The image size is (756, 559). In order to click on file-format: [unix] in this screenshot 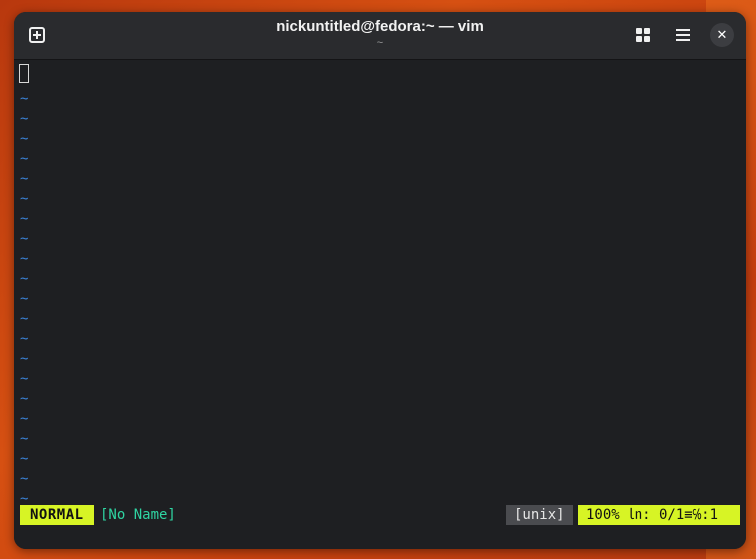, I will do `click(539, 515)`.